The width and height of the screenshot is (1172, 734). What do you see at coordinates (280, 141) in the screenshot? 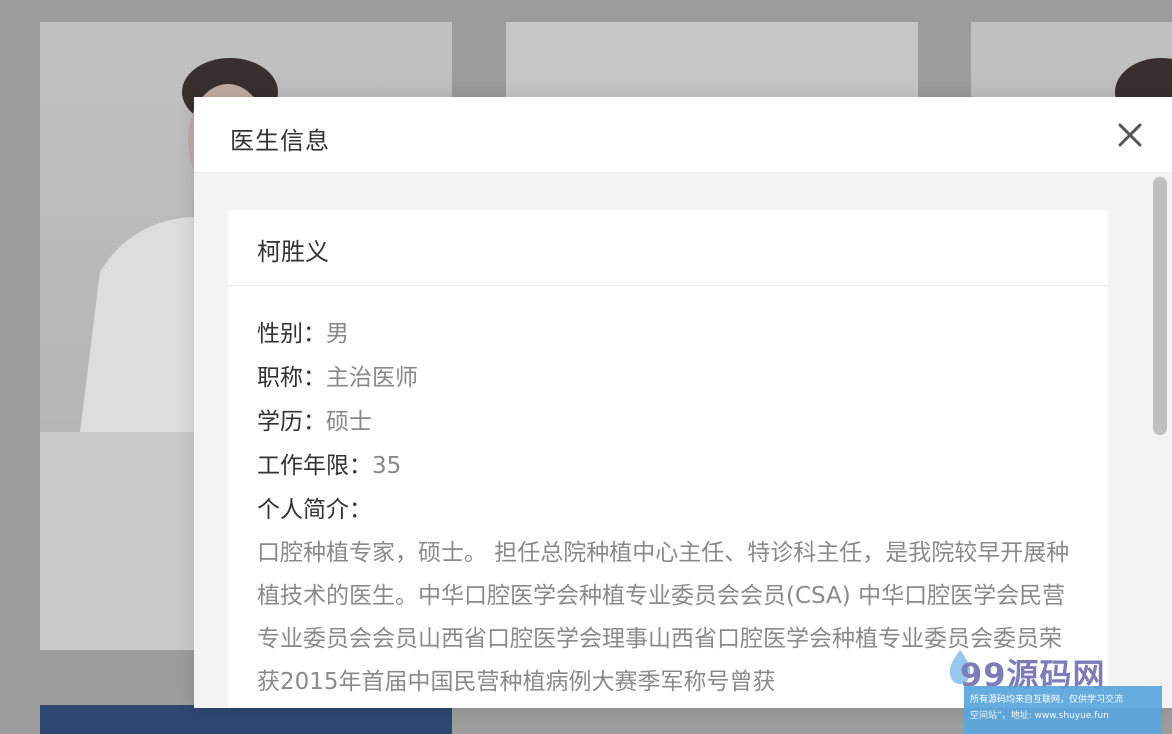
I see `dialog-title: 医生信息` at bounding box center [280, 141].